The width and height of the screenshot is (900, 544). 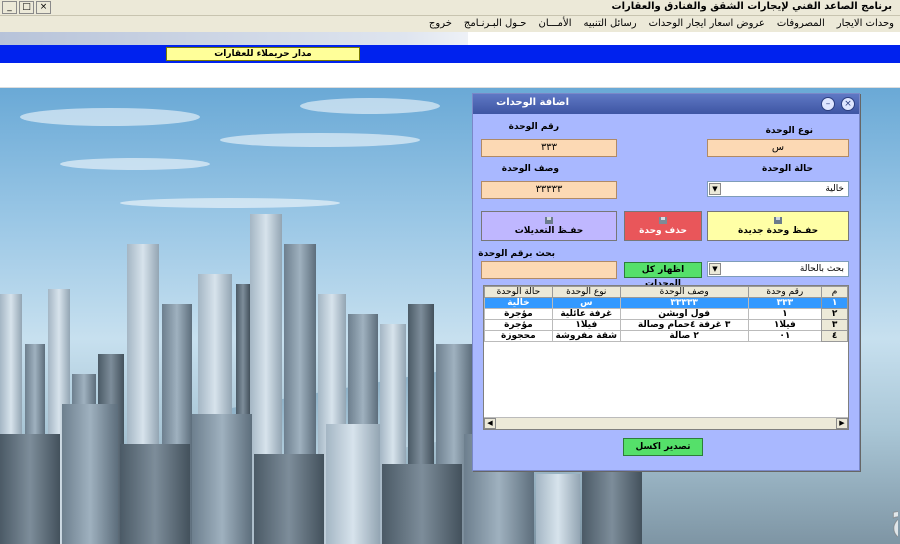 What do you see at coordinates (586, 325) in the screenshot?
I see `cell-unit-type: فيلا١` at bounding box center [586, 325].